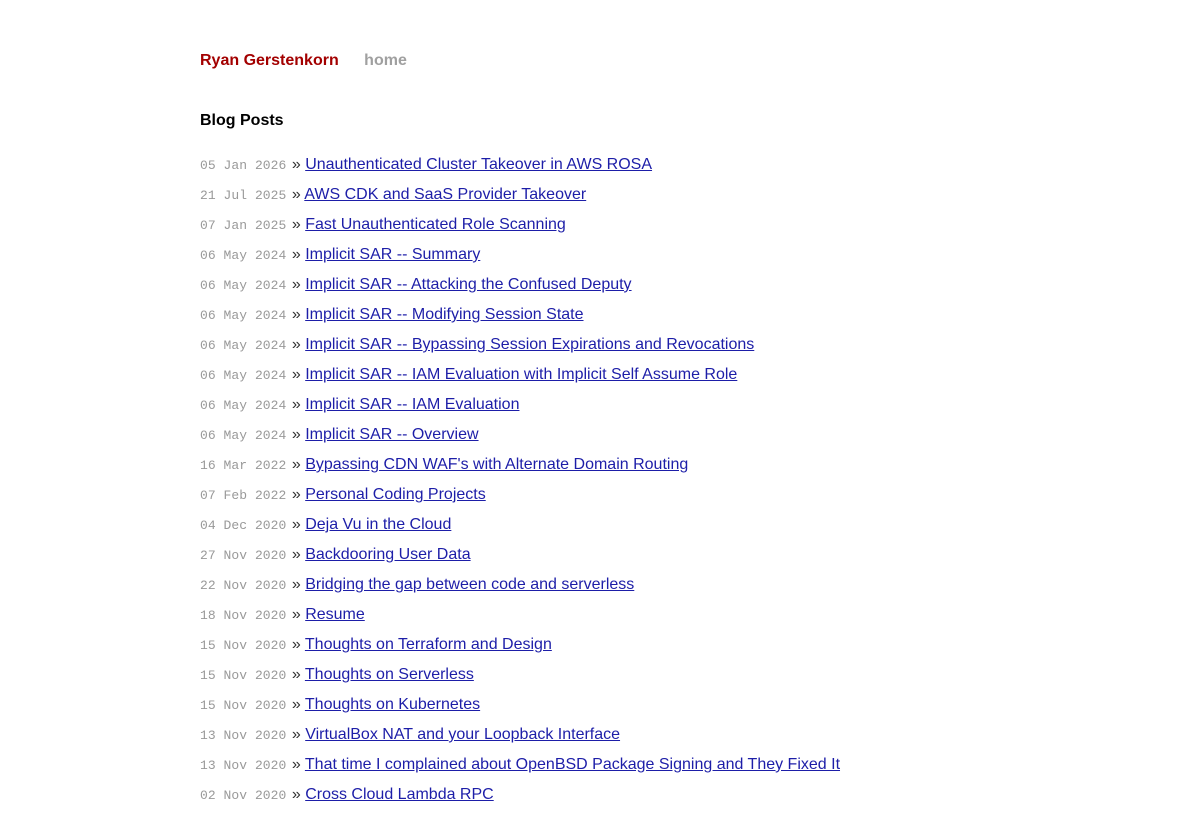 This screenshot has width=1200, height=815. What do you see at coordinates (243, 525) in the screenshot?
I see `post-date: 04 Dec 2020` at bounding box center [243, 525].